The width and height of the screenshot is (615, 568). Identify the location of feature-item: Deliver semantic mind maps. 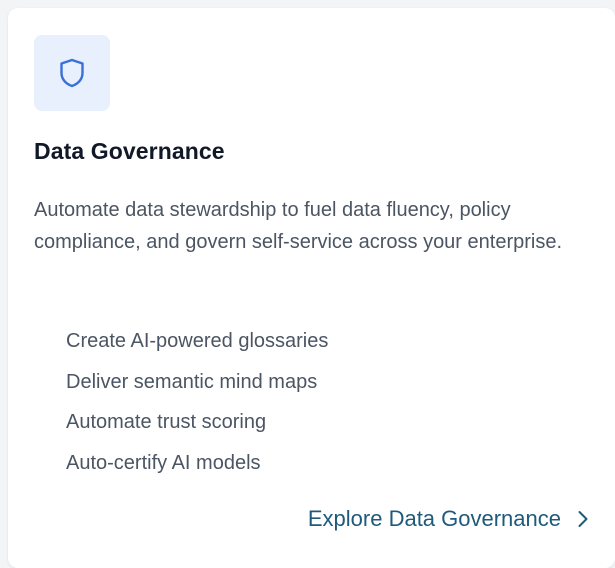
(192, 381).